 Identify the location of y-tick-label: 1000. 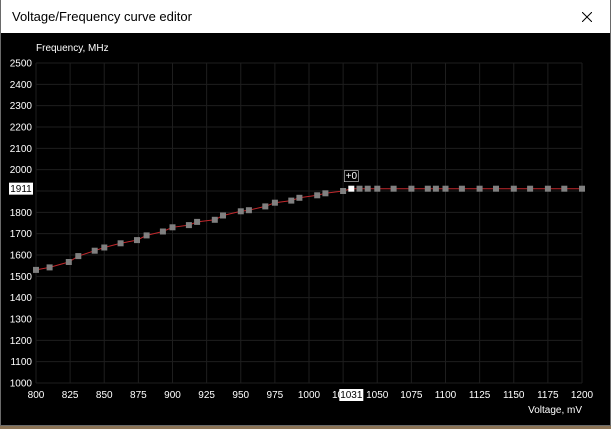
(21, 384).